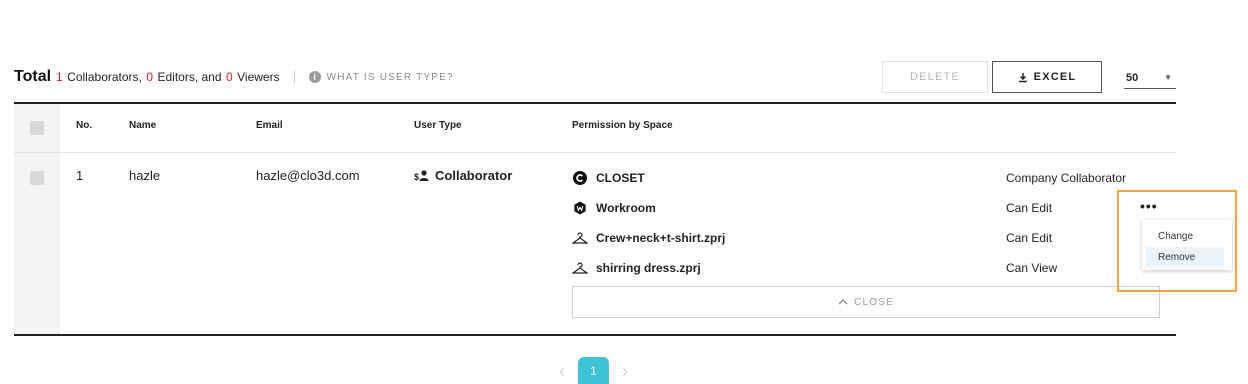  What do you see at coordinates (595, 152) in the screenshot?
I see `header-divider` at bounding box center [595, 152].